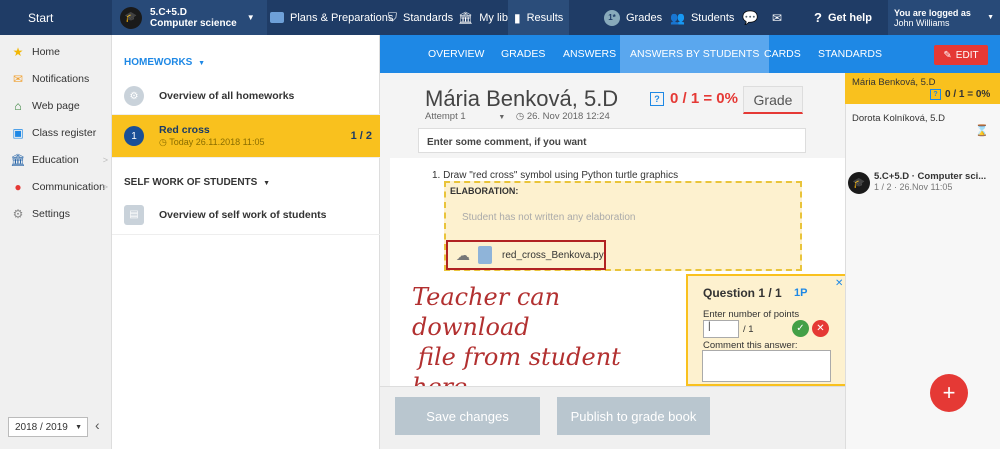 The image size is (1000, 449). I want to click on shield-icon: ⛉, so click(393, 17).